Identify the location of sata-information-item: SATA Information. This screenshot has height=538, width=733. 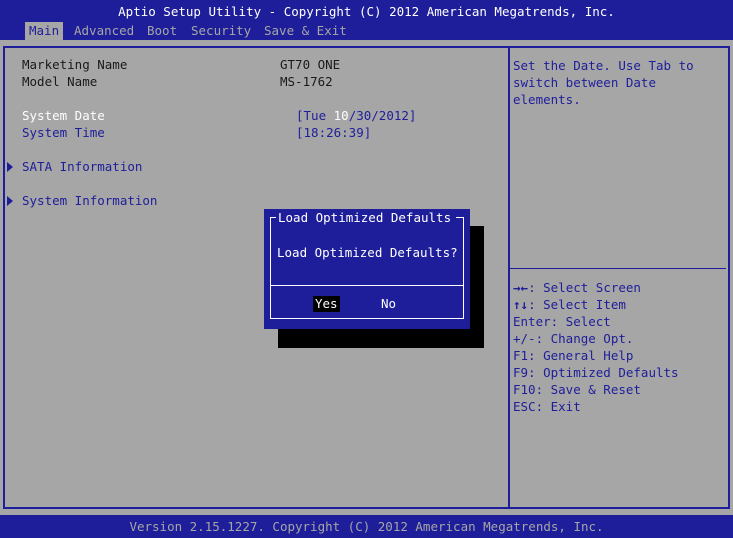
(82, 167).